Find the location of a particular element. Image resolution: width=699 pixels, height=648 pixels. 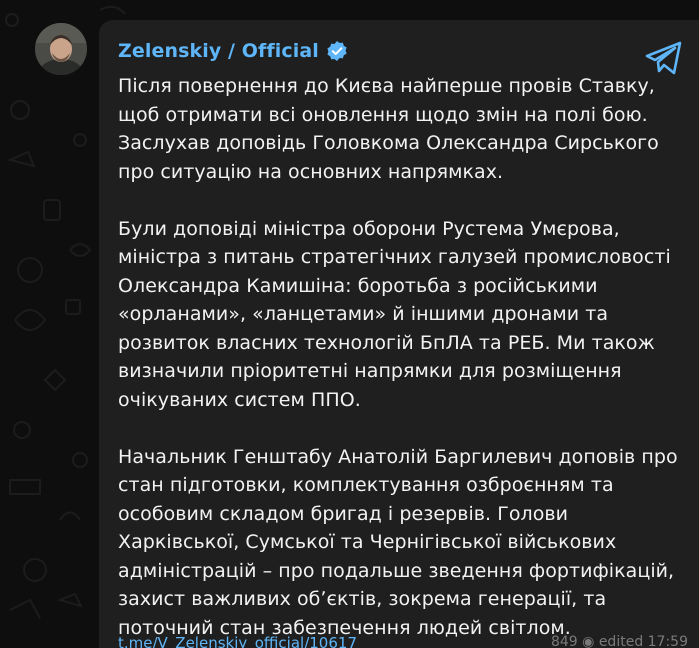

avatar-photo-icon is located at coordinates (61, 49).